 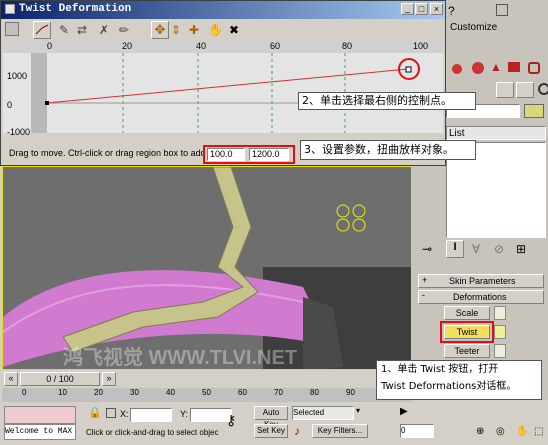 What do you see at coordinates (11, 379) in the screenshot?
I see `prev-frame-button: «` at bounding box center [11, 379].